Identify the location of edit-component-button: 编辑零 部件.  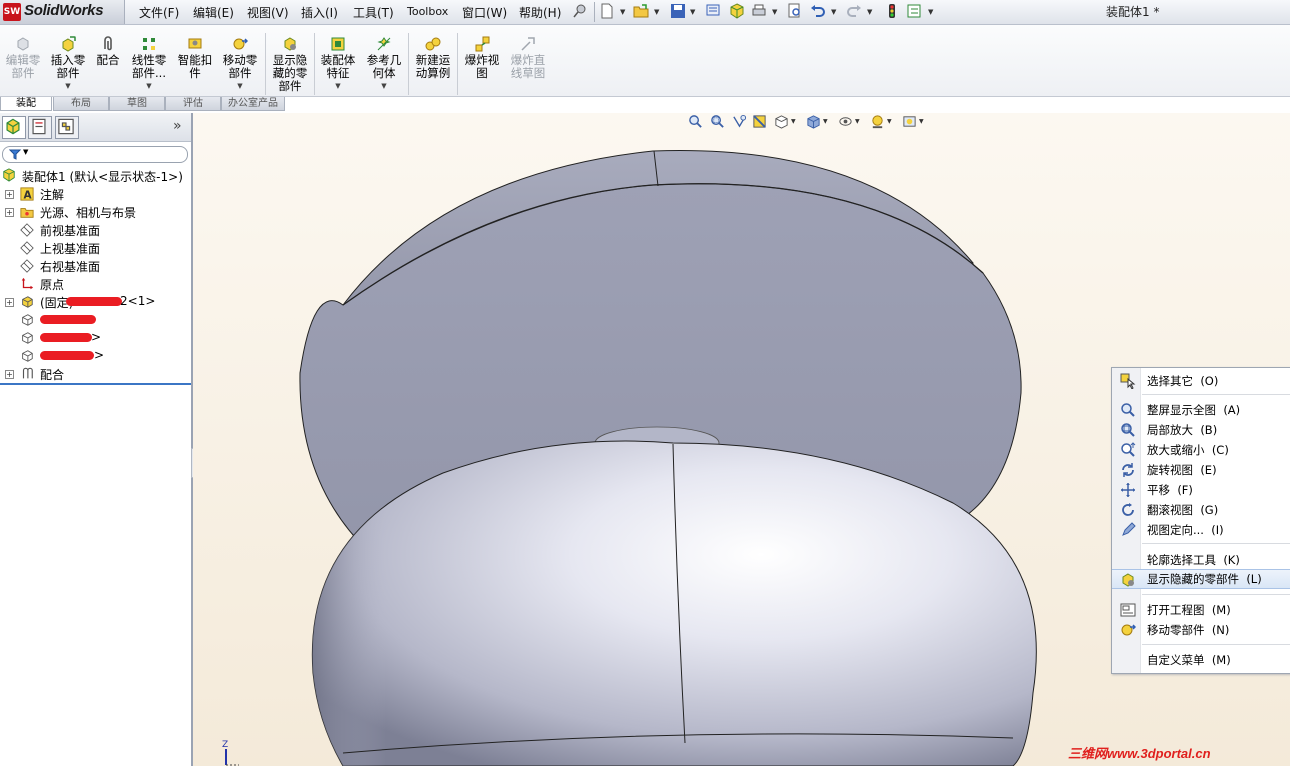
(23, 58).